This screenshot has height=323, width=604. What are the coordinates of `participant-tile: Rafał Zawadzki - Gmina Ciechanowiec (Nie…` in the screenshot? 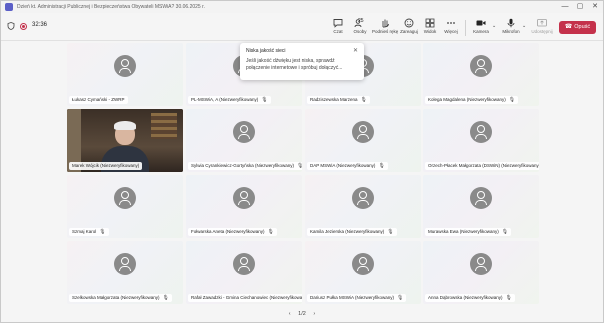 It's located at (244, 272).